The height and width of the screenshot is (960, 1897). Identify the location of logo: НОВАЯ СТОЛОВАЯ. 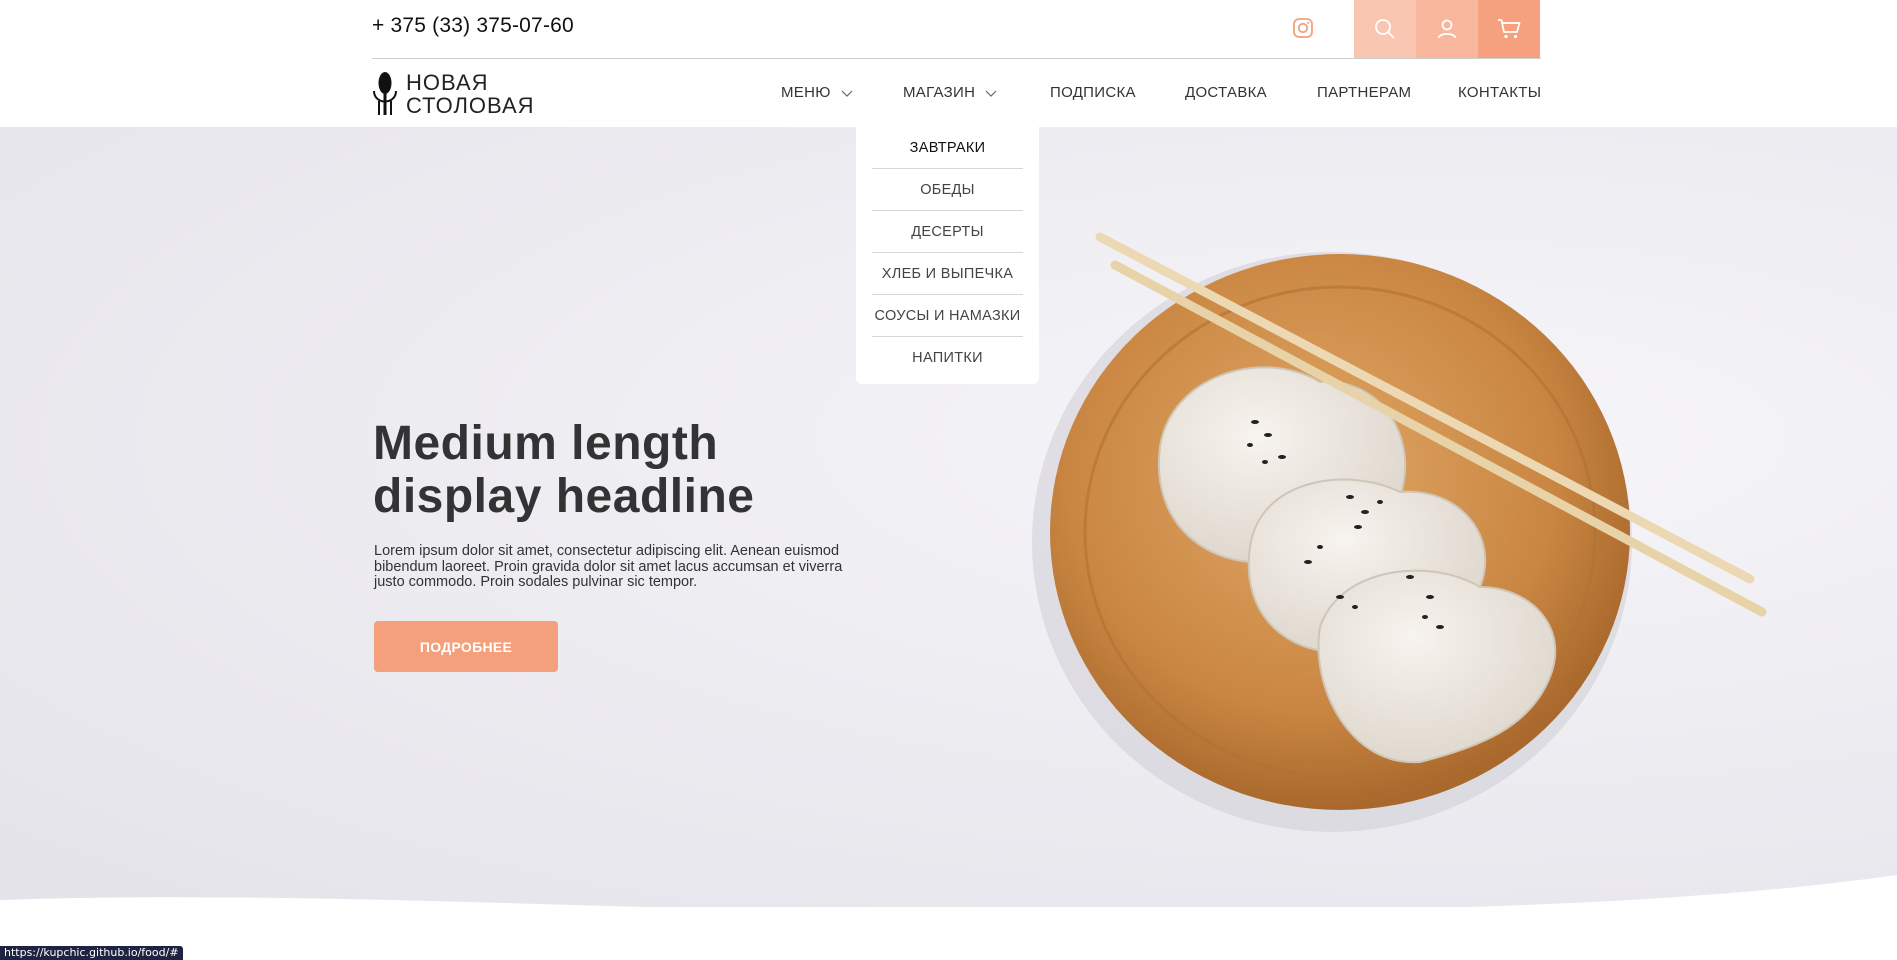
(460, 94).